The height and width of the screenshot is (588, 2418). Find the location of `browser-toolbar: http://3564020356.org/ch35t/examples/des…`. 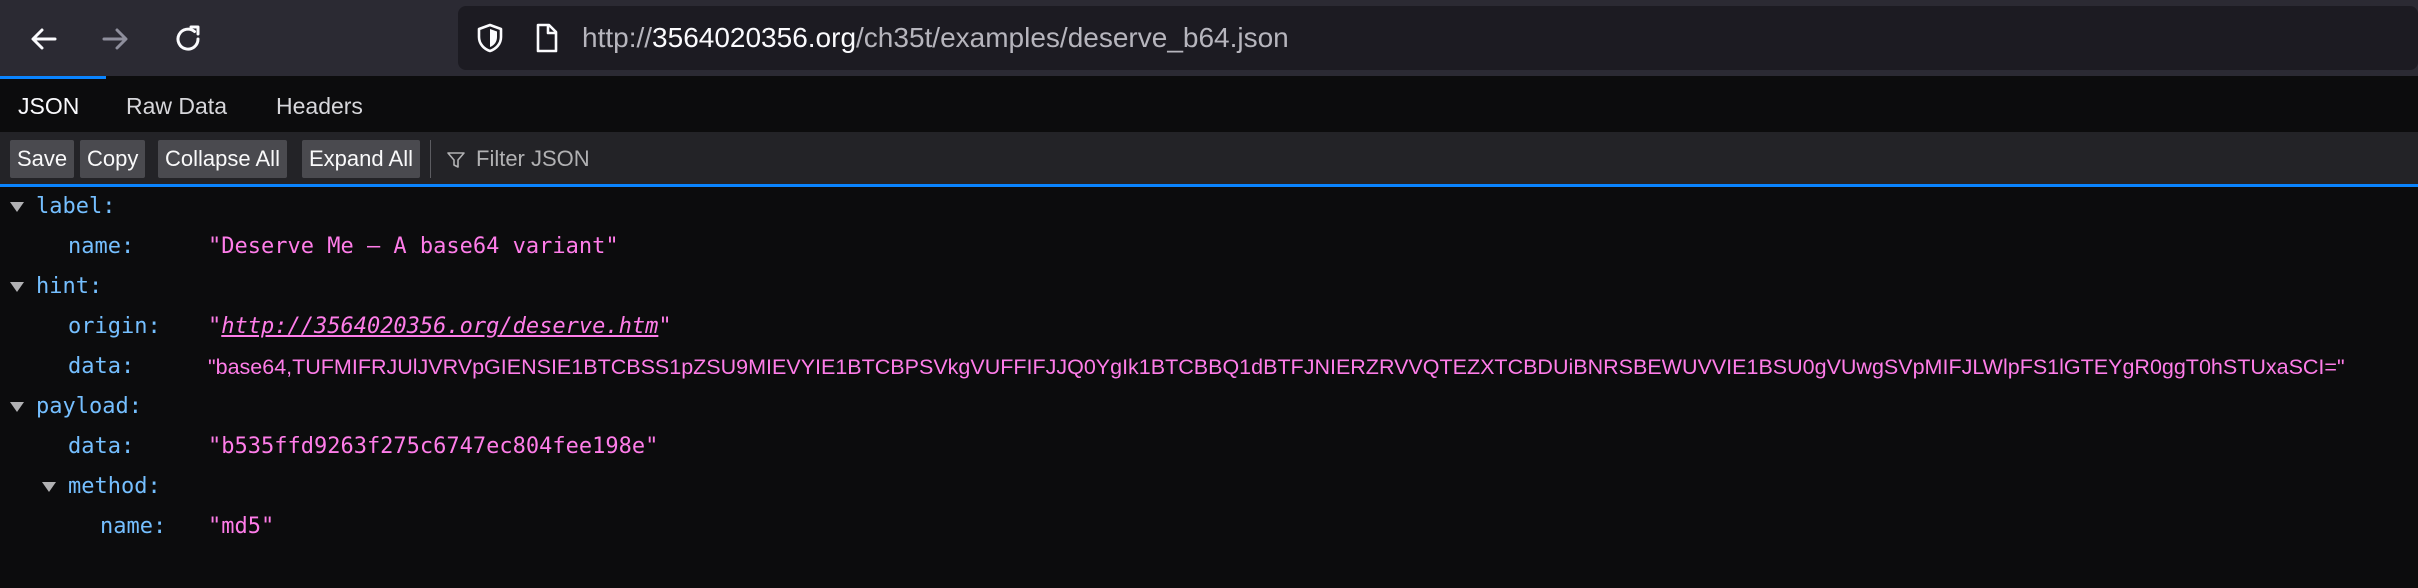

browser-toolbar: http://3564020356.org/ch35t/examples/des… is located at coordinates (1209, 38).